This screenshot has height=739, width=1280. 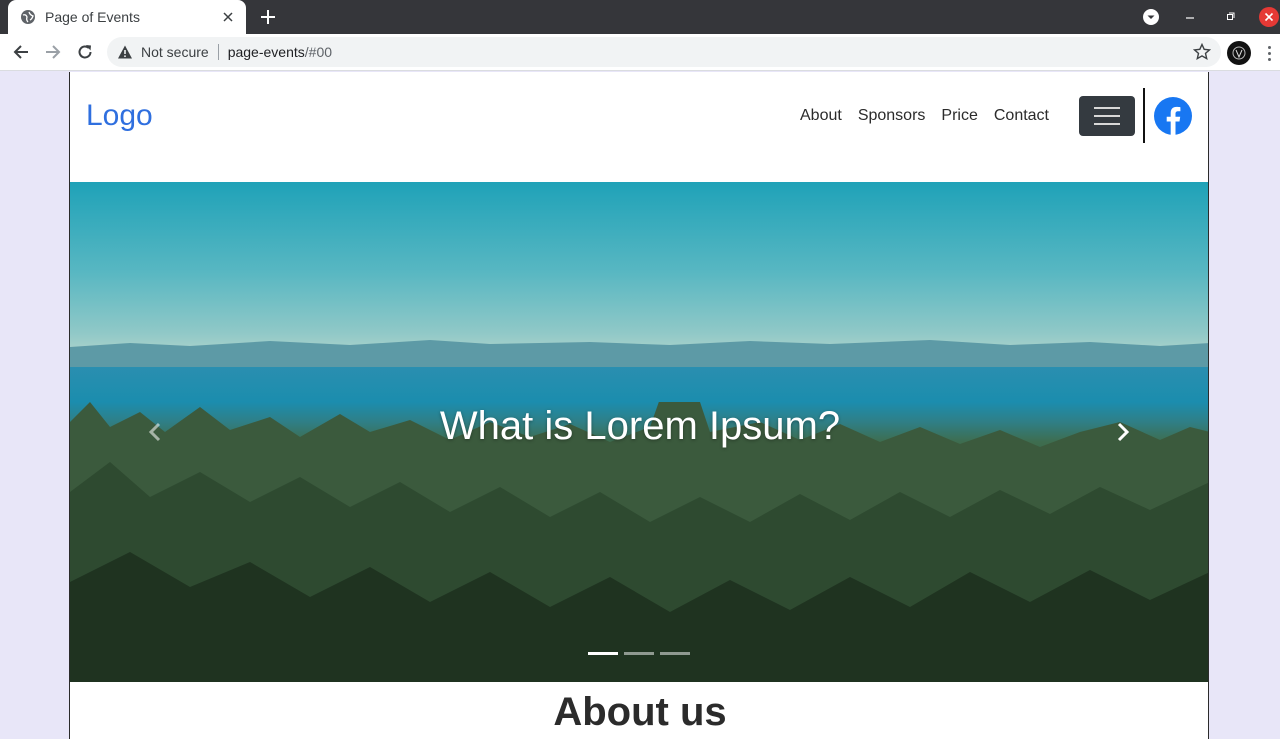 I want to click on restore-icon, so click(x=1230, y=17).